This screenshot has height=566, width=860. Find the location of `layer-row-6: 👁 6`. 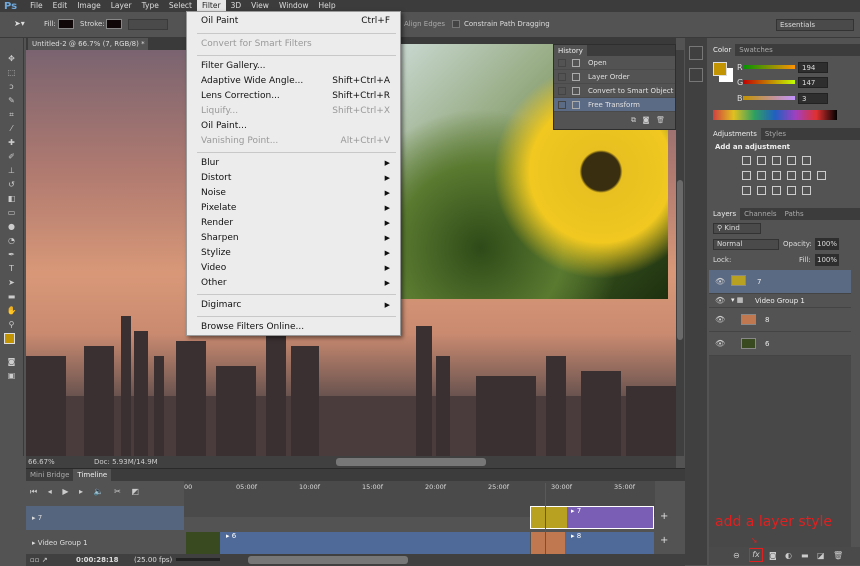

layer-row-6: 👁 6 is located at coordinates (780, 344).